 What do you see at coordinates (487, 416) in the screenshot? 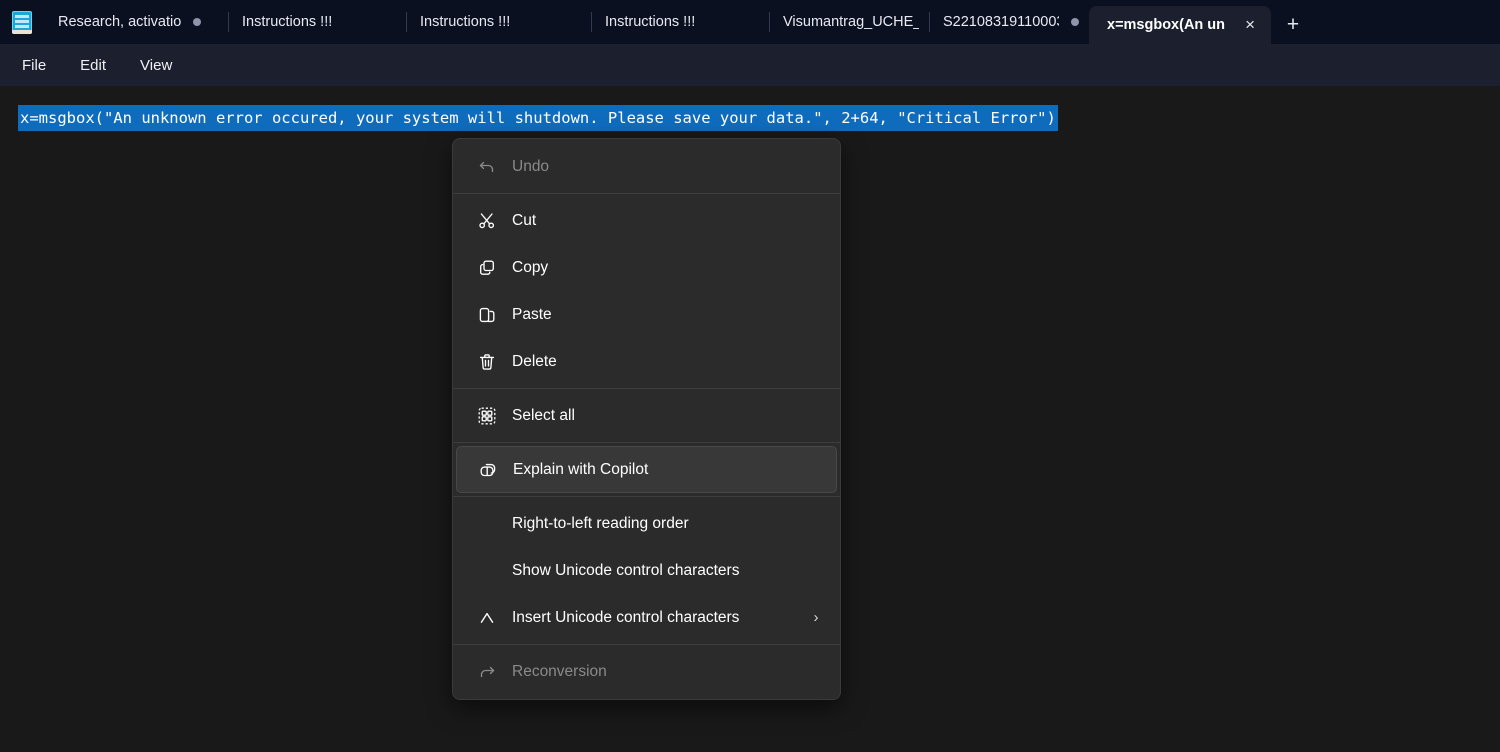
I see `select-all-icon` at bounding box center [487, 416].